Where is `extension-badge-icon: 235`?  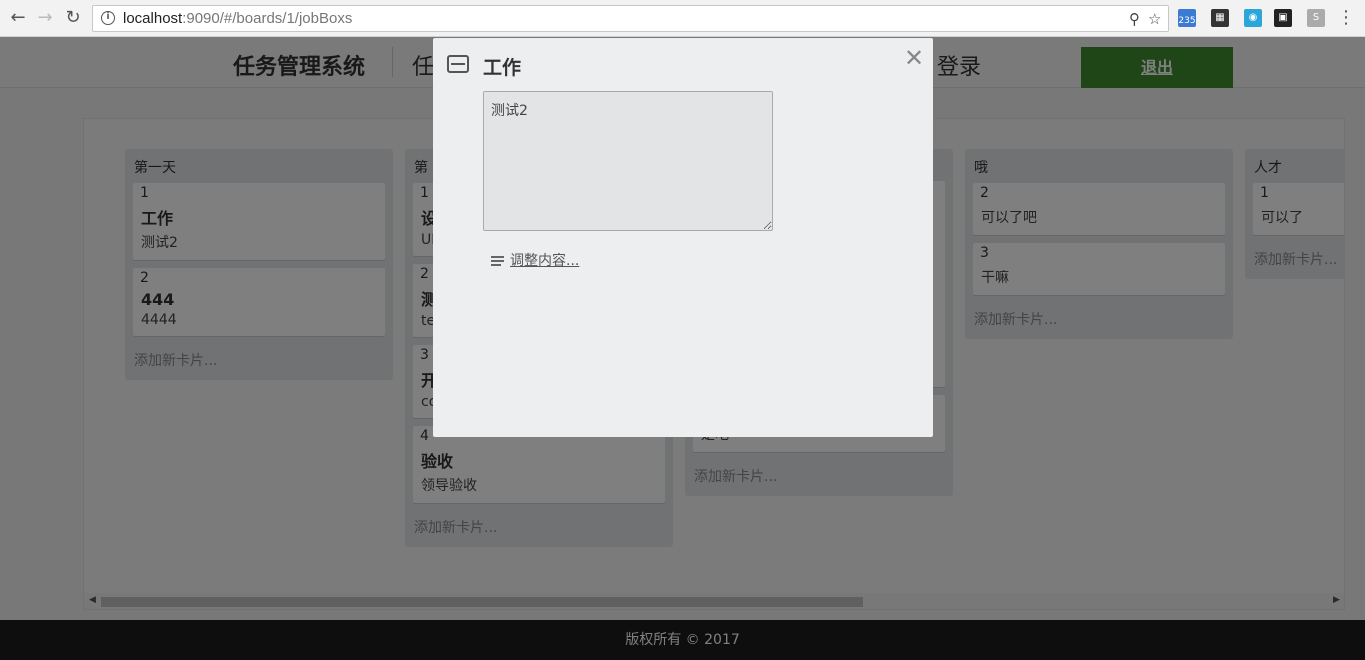
extension-badge-icon: 235 is located at coordinates (1187, 18).